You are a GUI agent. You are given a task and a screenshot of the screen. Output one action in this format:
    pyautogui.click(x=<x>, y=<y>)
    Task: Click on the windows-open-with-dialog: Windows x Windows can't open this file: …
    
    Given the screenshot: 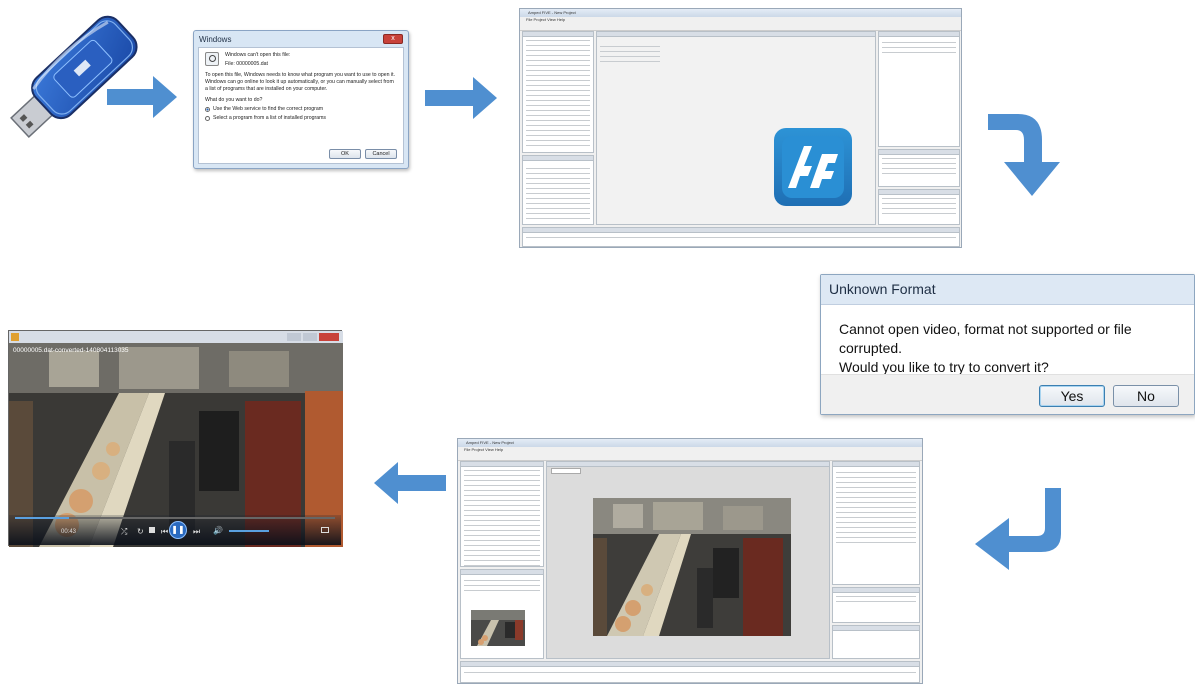 What is the action you would take?
    pyautogui.click(x=301, y=99)
    